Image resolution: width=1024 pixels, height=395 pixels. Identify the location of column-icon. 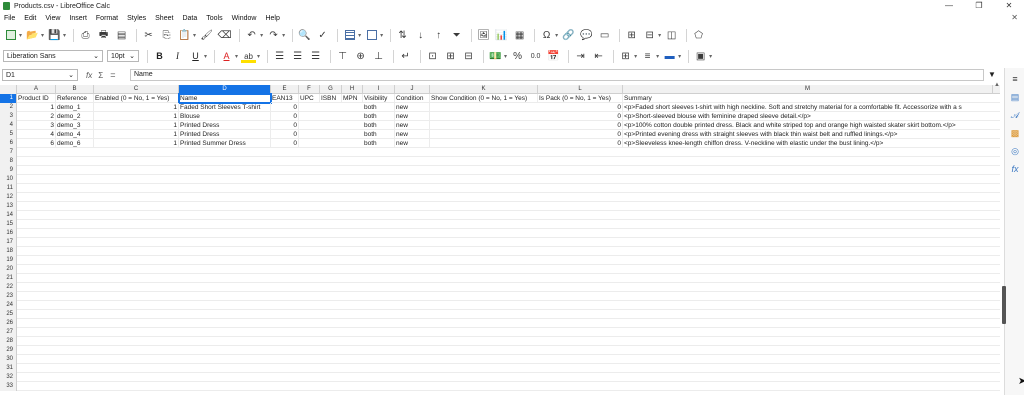
(371, 35).